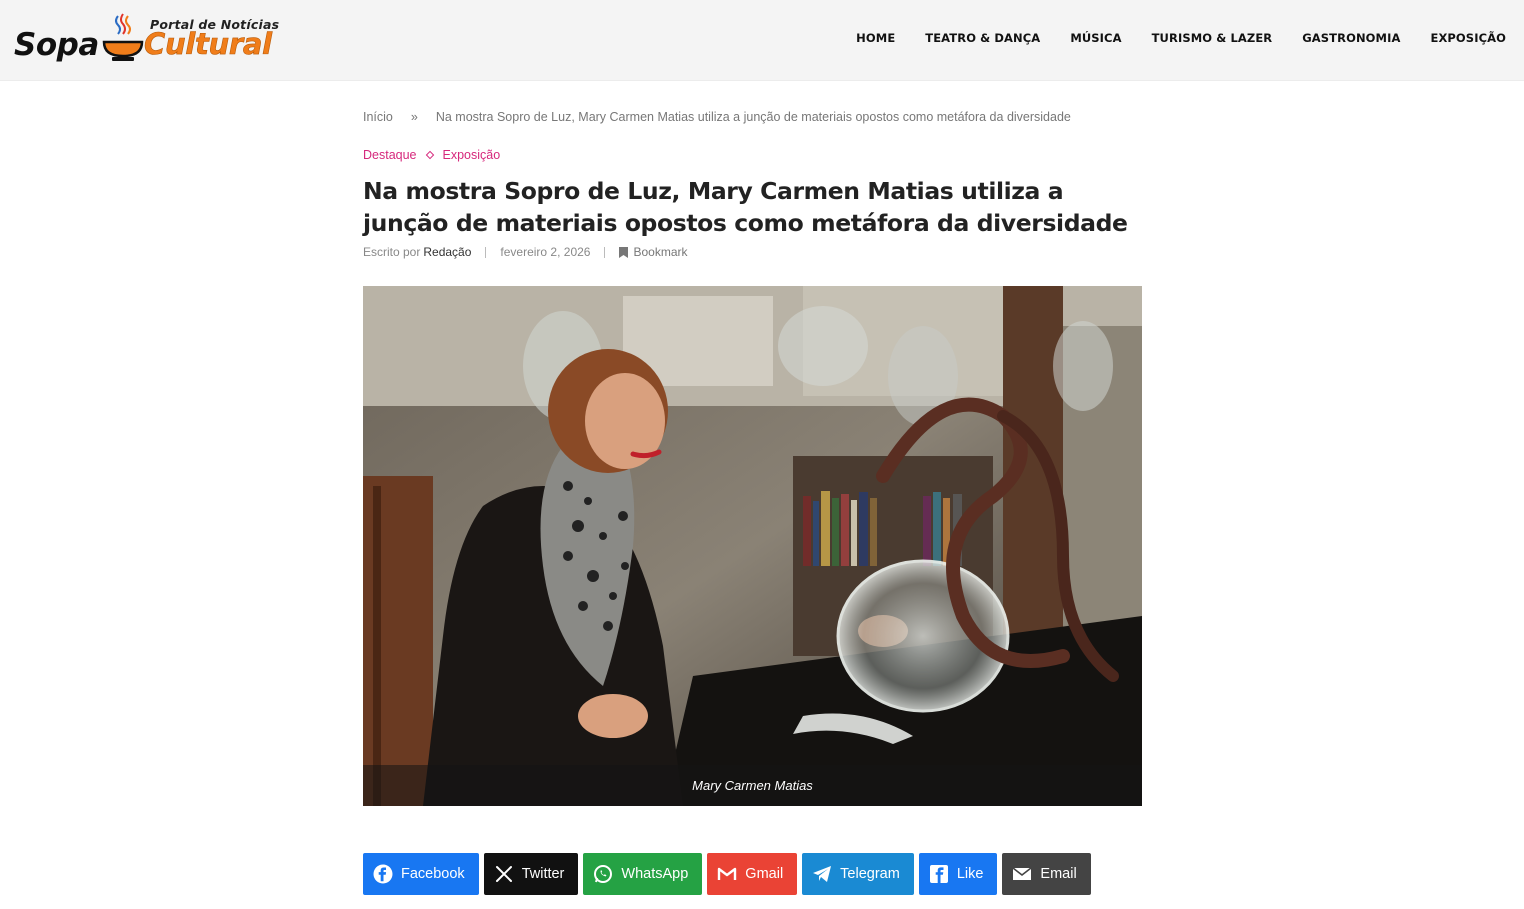 The width and height of the screenshot is (1524, 909). What do you see at coordinates (545, 252) in the screenshot?
I see `publish-date: fevereiro 2, 2026` at bounding box center [545, 252].